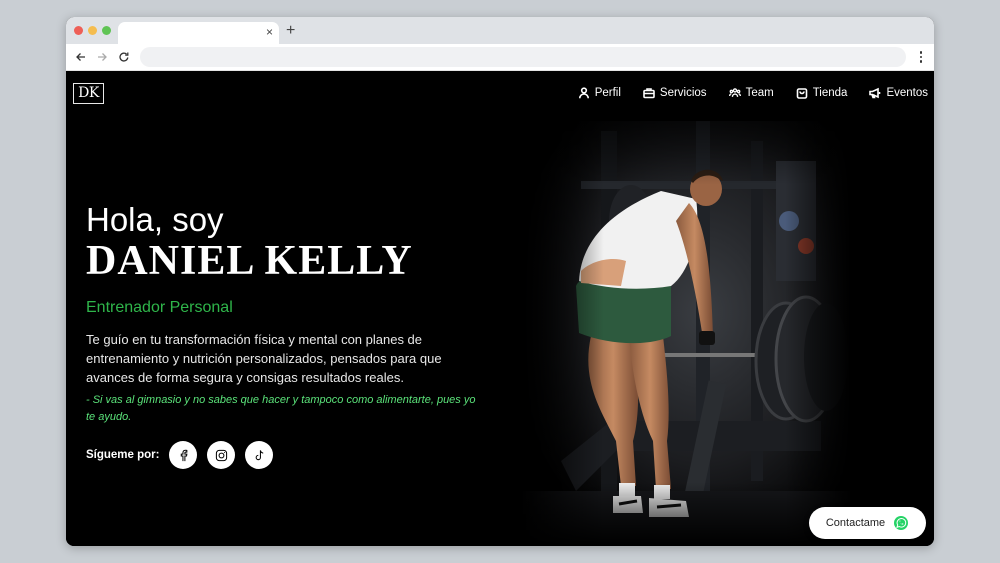 This screenshot has width=1000, height=563. What do you see at coordinates (801, 93) in the screenshot?
I see `shopping-bag-icon` at bounding box center [801, 93].